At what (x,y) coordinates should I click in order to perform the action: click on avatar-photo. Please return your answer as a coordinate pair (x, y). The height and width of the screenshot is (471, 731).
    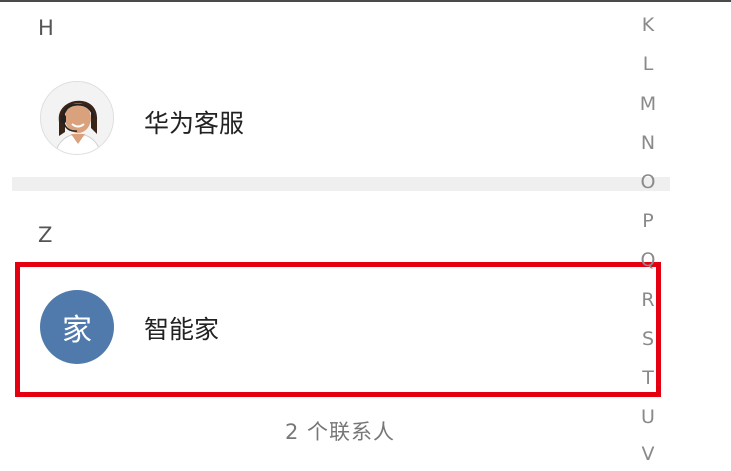
    Looking at the image, I should click on (77, 118).